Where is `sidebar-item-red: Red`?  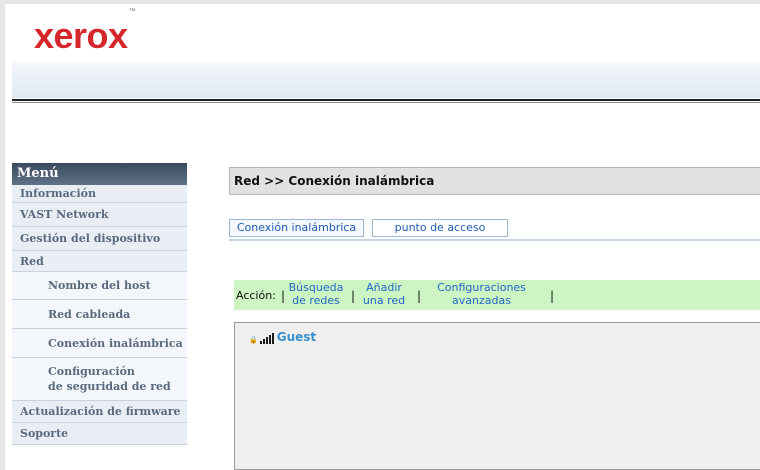 sidebar-item-red: Red is located at coordinates (99, 261).